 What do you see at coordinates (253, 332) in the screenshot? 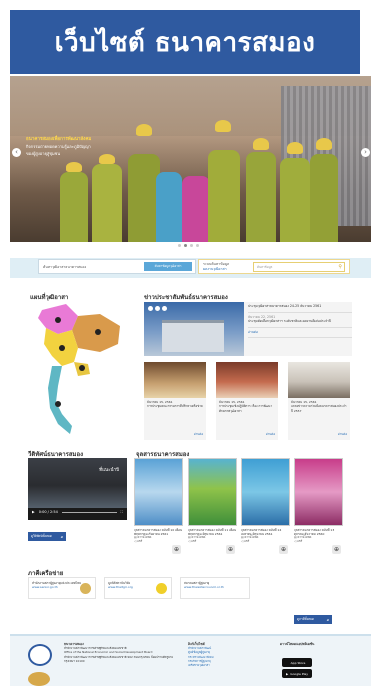
I see `news-more-link: อ่านต่อ` at bounding box center [253, 332].